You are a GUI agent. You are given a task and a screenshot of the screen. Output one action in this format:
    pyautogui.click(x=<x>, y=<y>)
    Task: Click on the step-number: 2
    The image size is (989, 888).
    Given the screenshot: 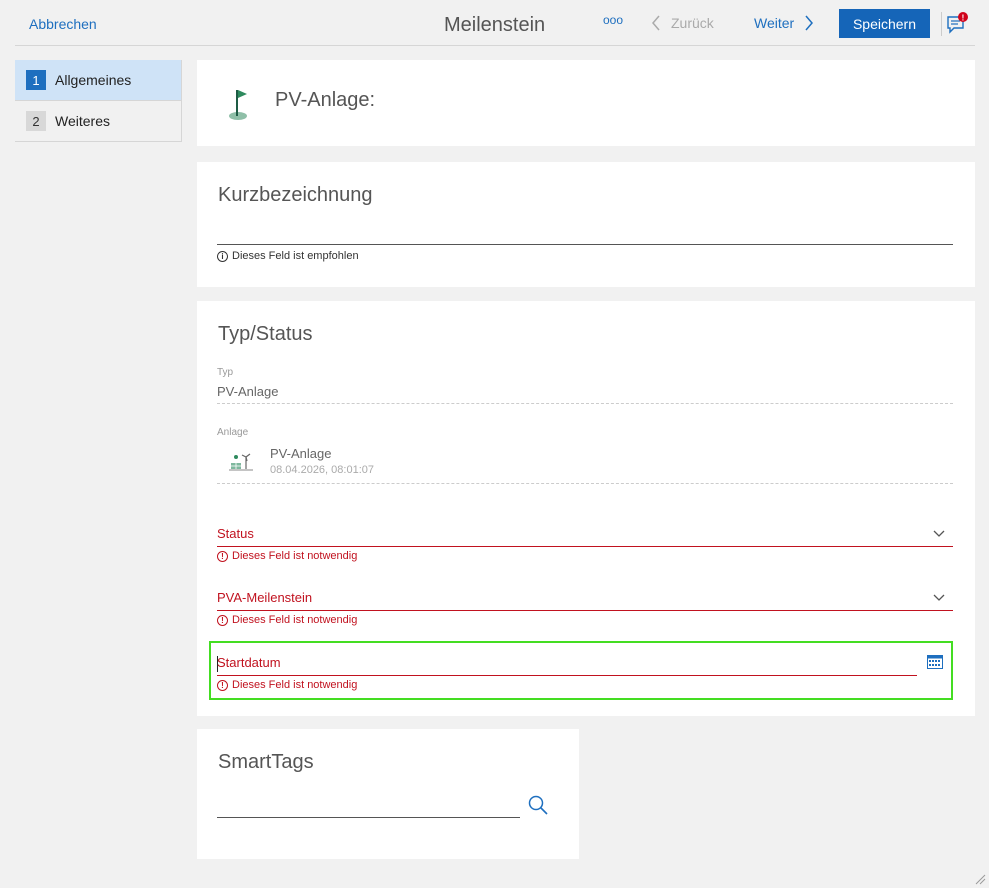 What is the action you would take?
    pyautogui.click(x=36, y=121)
    